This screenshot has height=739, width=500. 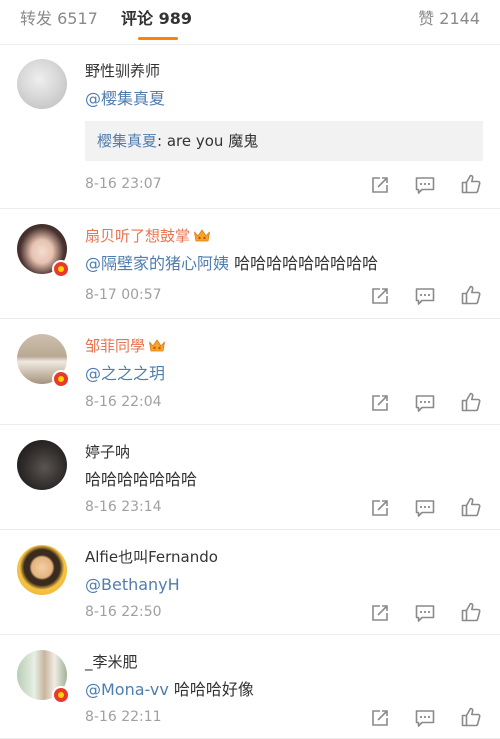 I want to click on comment-text: 哈哈哈哈哈哈哈, so click(x=141, y=480).